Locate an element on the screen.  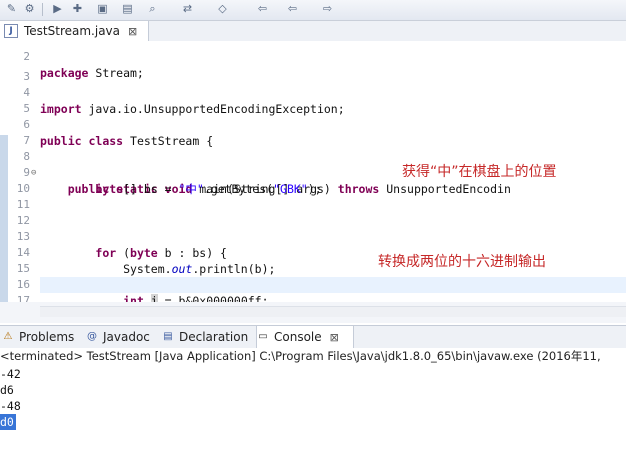
problems-icon: ⚠ is located at coordinates (8, 336).